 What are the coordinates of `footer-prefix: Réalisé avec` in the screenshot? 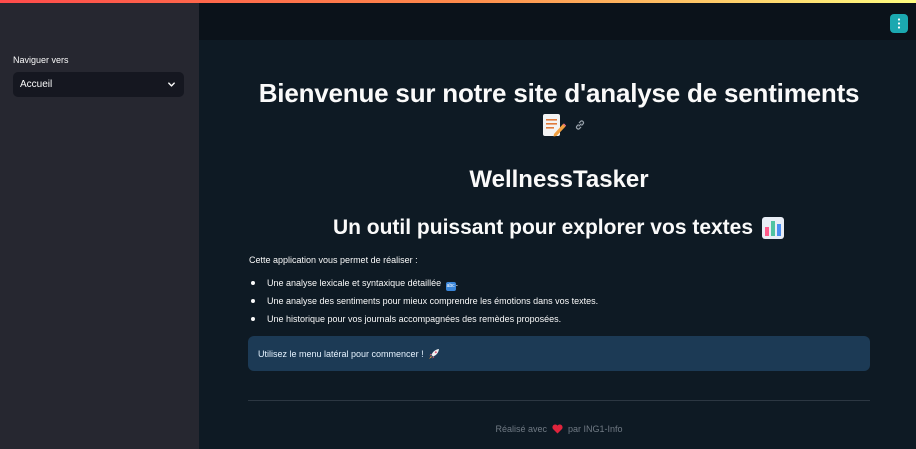 It's located at (521, 429).